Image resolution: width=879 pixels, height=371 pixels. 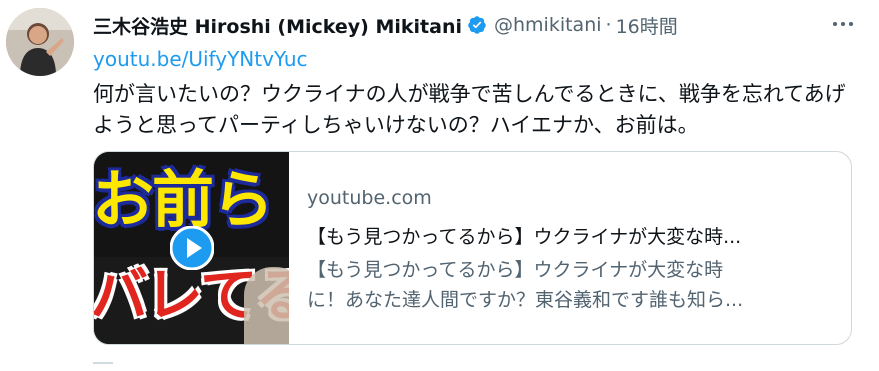 I want to click on author-avatar, so click(x=40, y=42).